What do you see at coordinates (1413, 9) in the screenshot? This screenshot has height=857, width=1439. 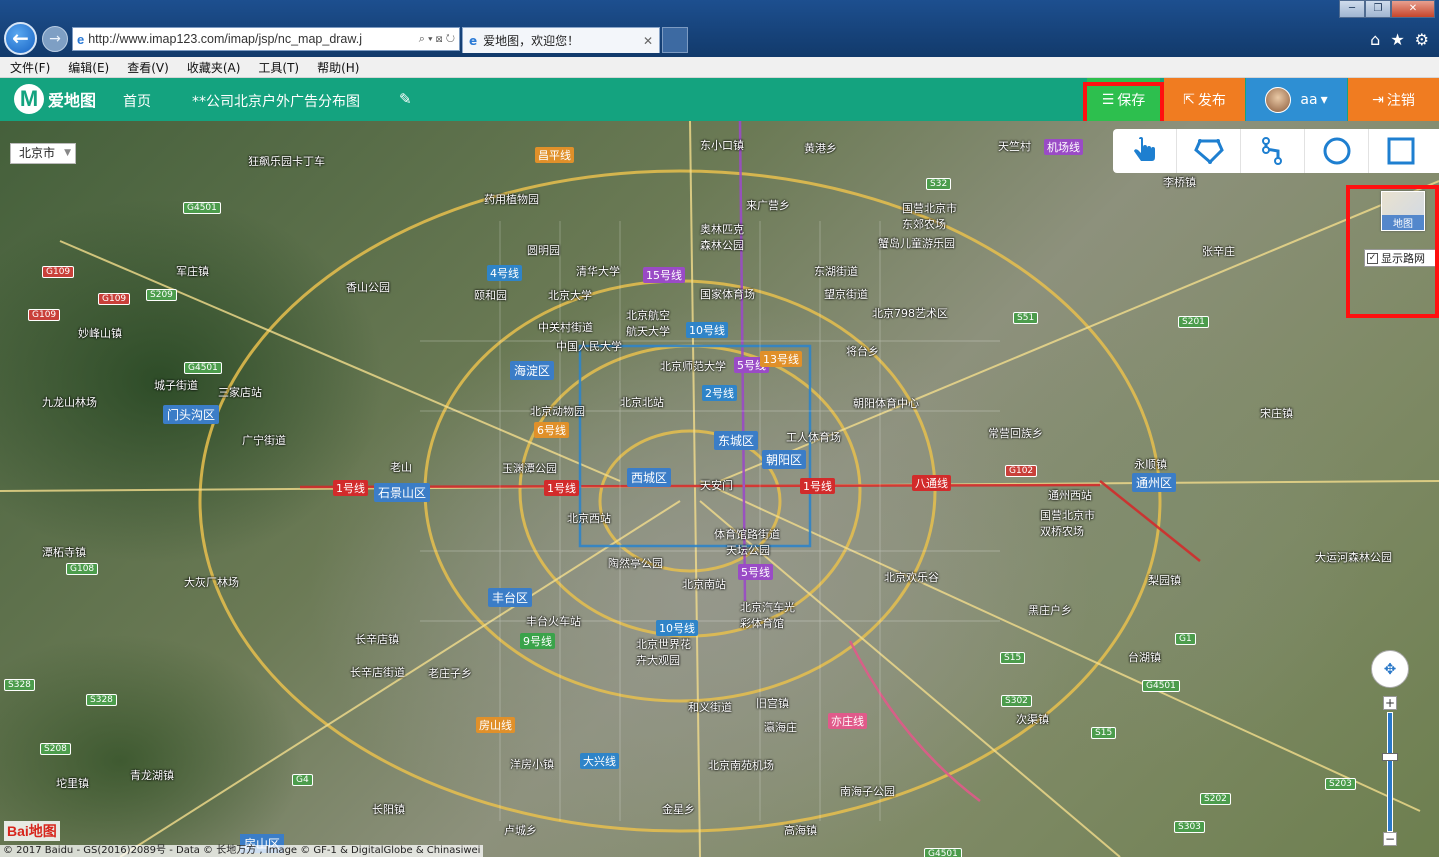 I see `close-window-button: ✕` at bounding box center [1413, 9].